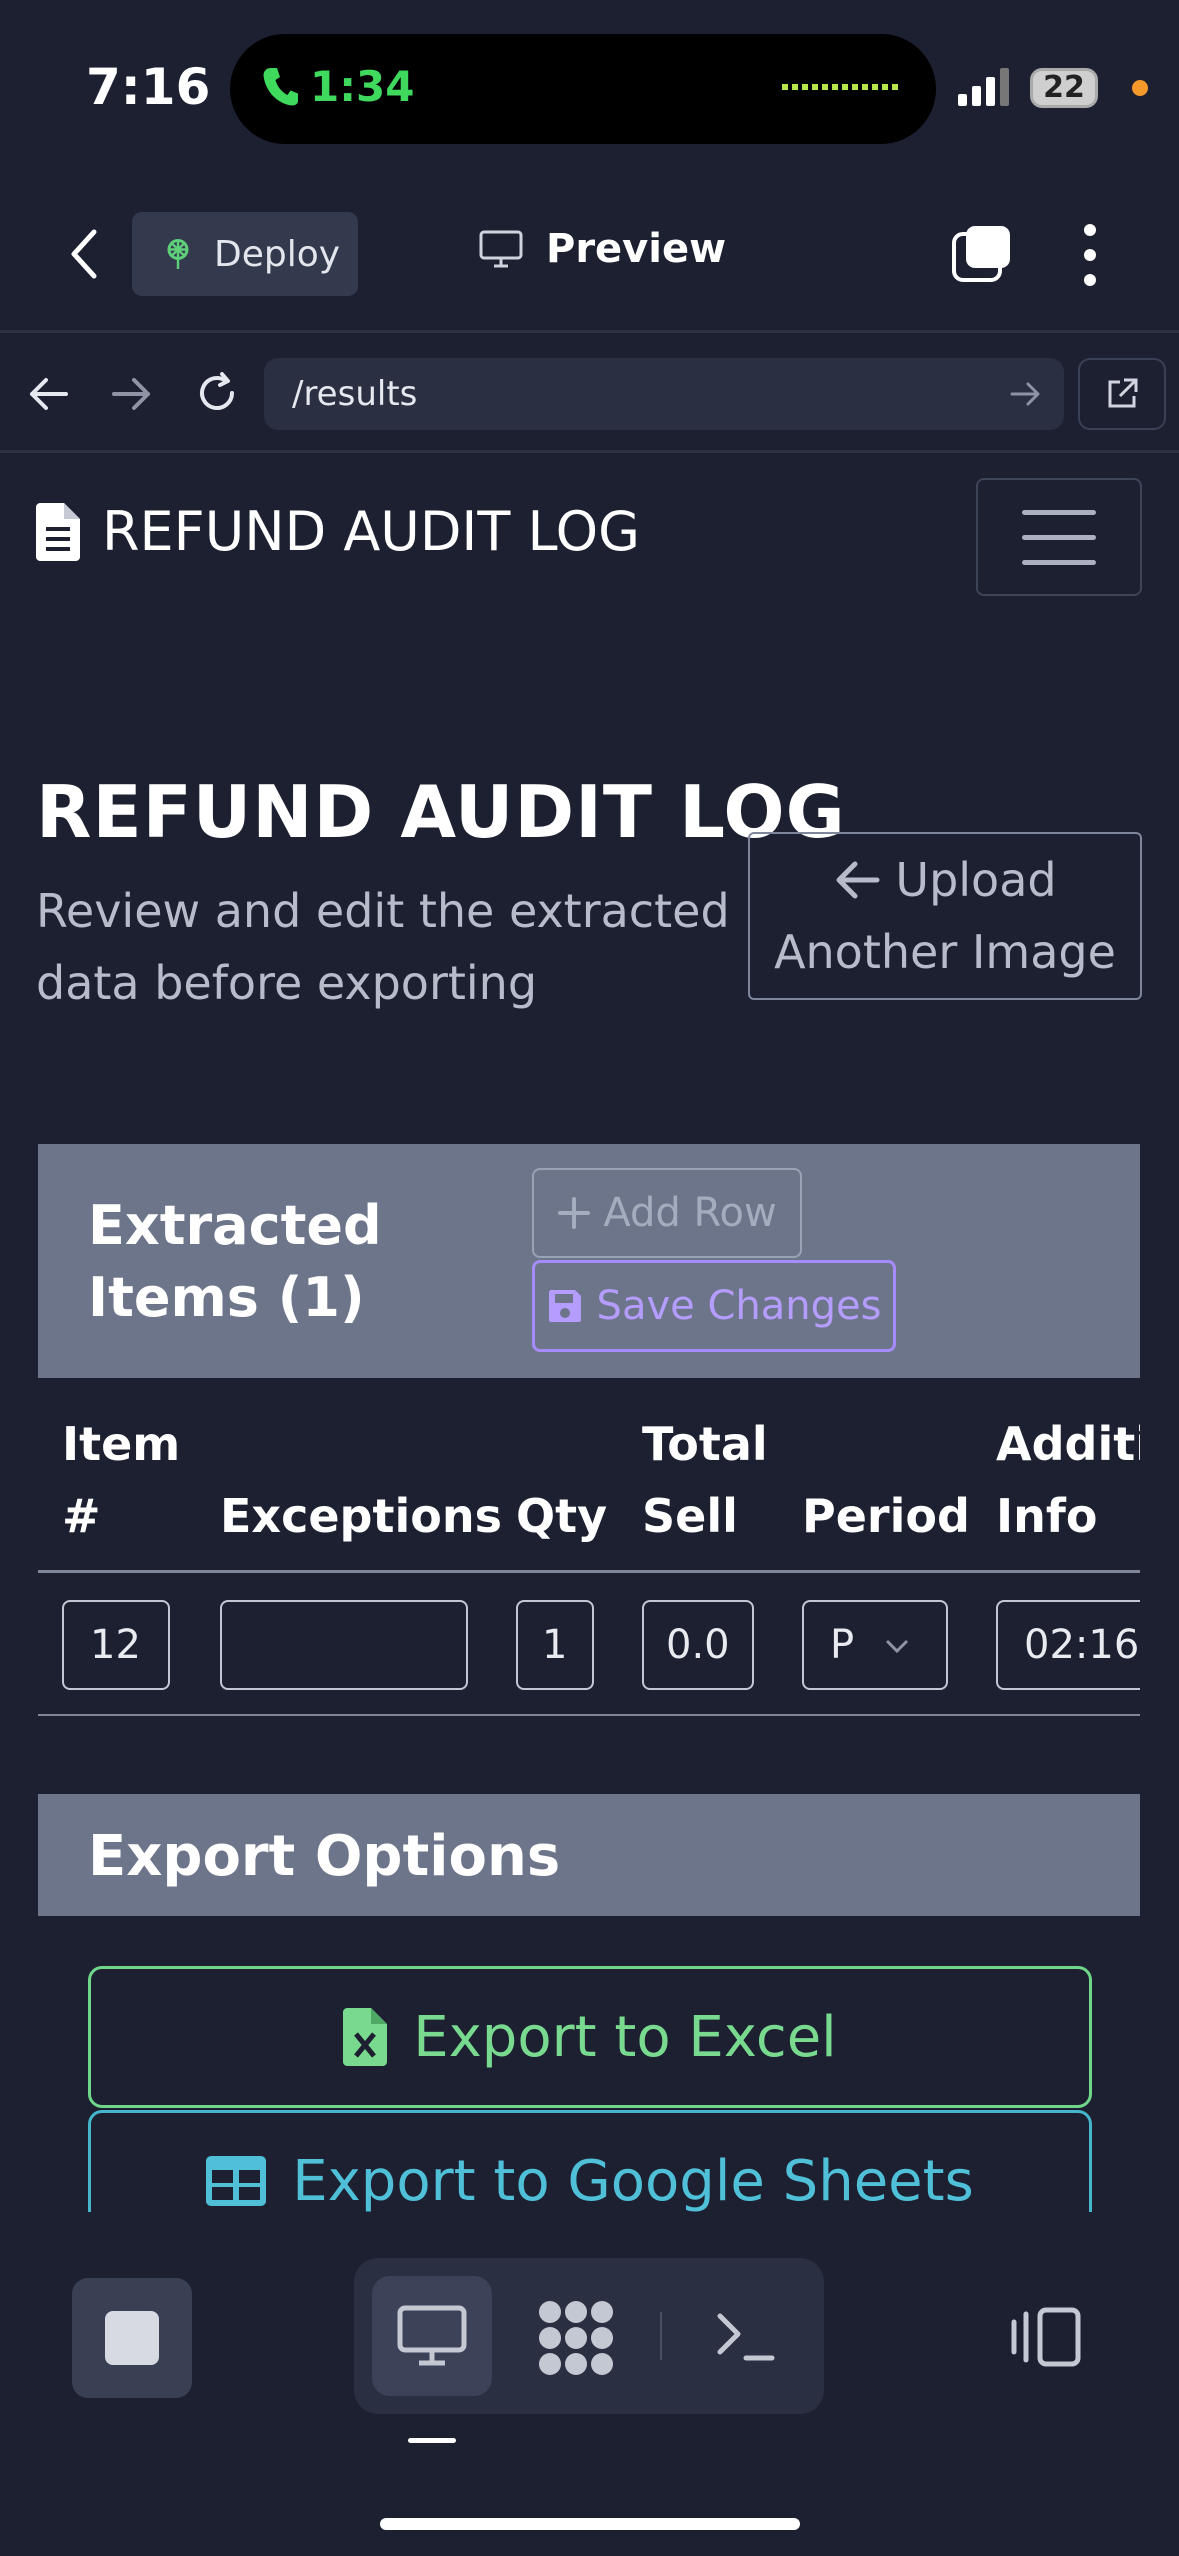 Image resolution: width=1179 pixels, height=2556 pixels. Describe the element at coordinates (633, 2180) in the screenshot. I see `export-sheets-label: Export to Google Sheets` at that location.